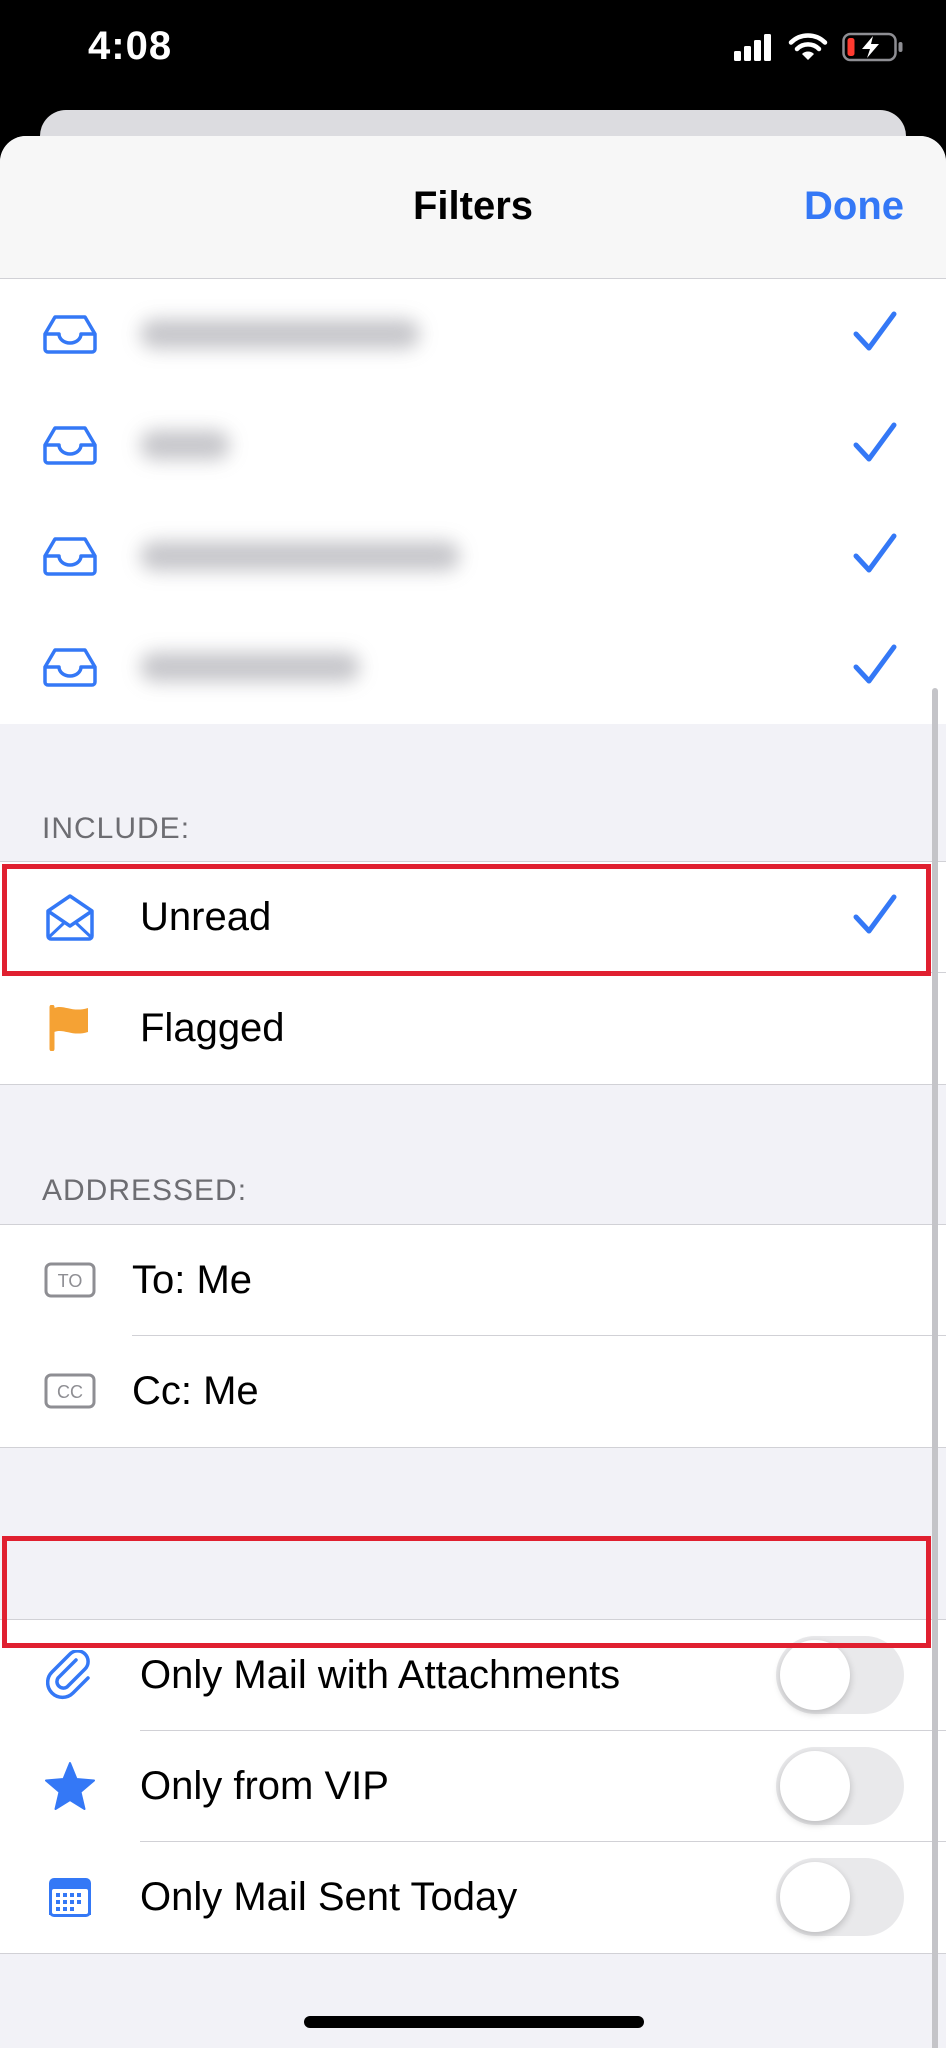 This screenshot has width=946, height=2048. I want to click on sent-today-toggle, so click(840, 1897).